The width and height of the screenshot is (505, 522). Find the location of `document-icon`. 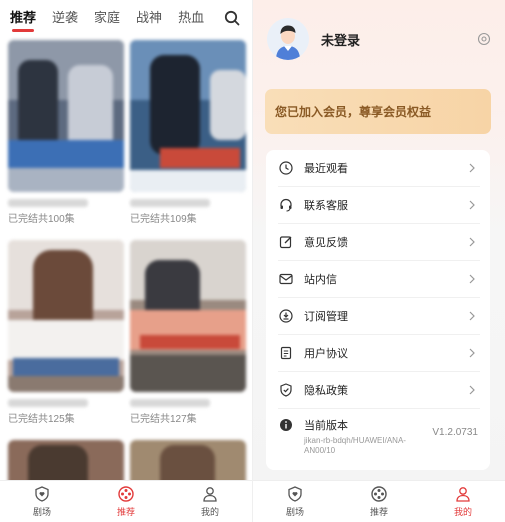

document-icon is located at coordinates (286, 353).